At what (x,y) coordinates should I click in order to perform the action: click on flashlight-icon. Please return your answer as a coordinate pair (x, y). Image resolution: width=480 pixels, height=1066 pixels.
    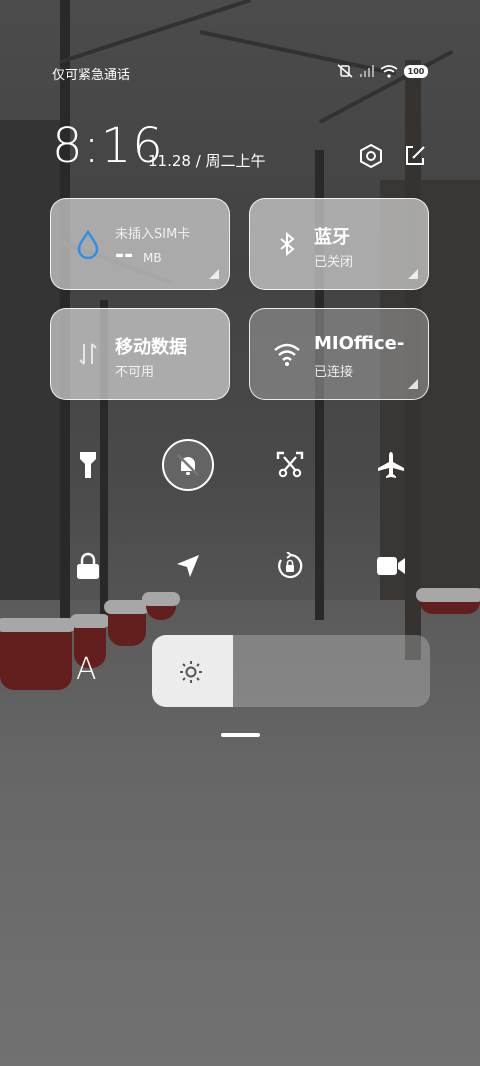
    Looking at the image, I should click on (88, 465).